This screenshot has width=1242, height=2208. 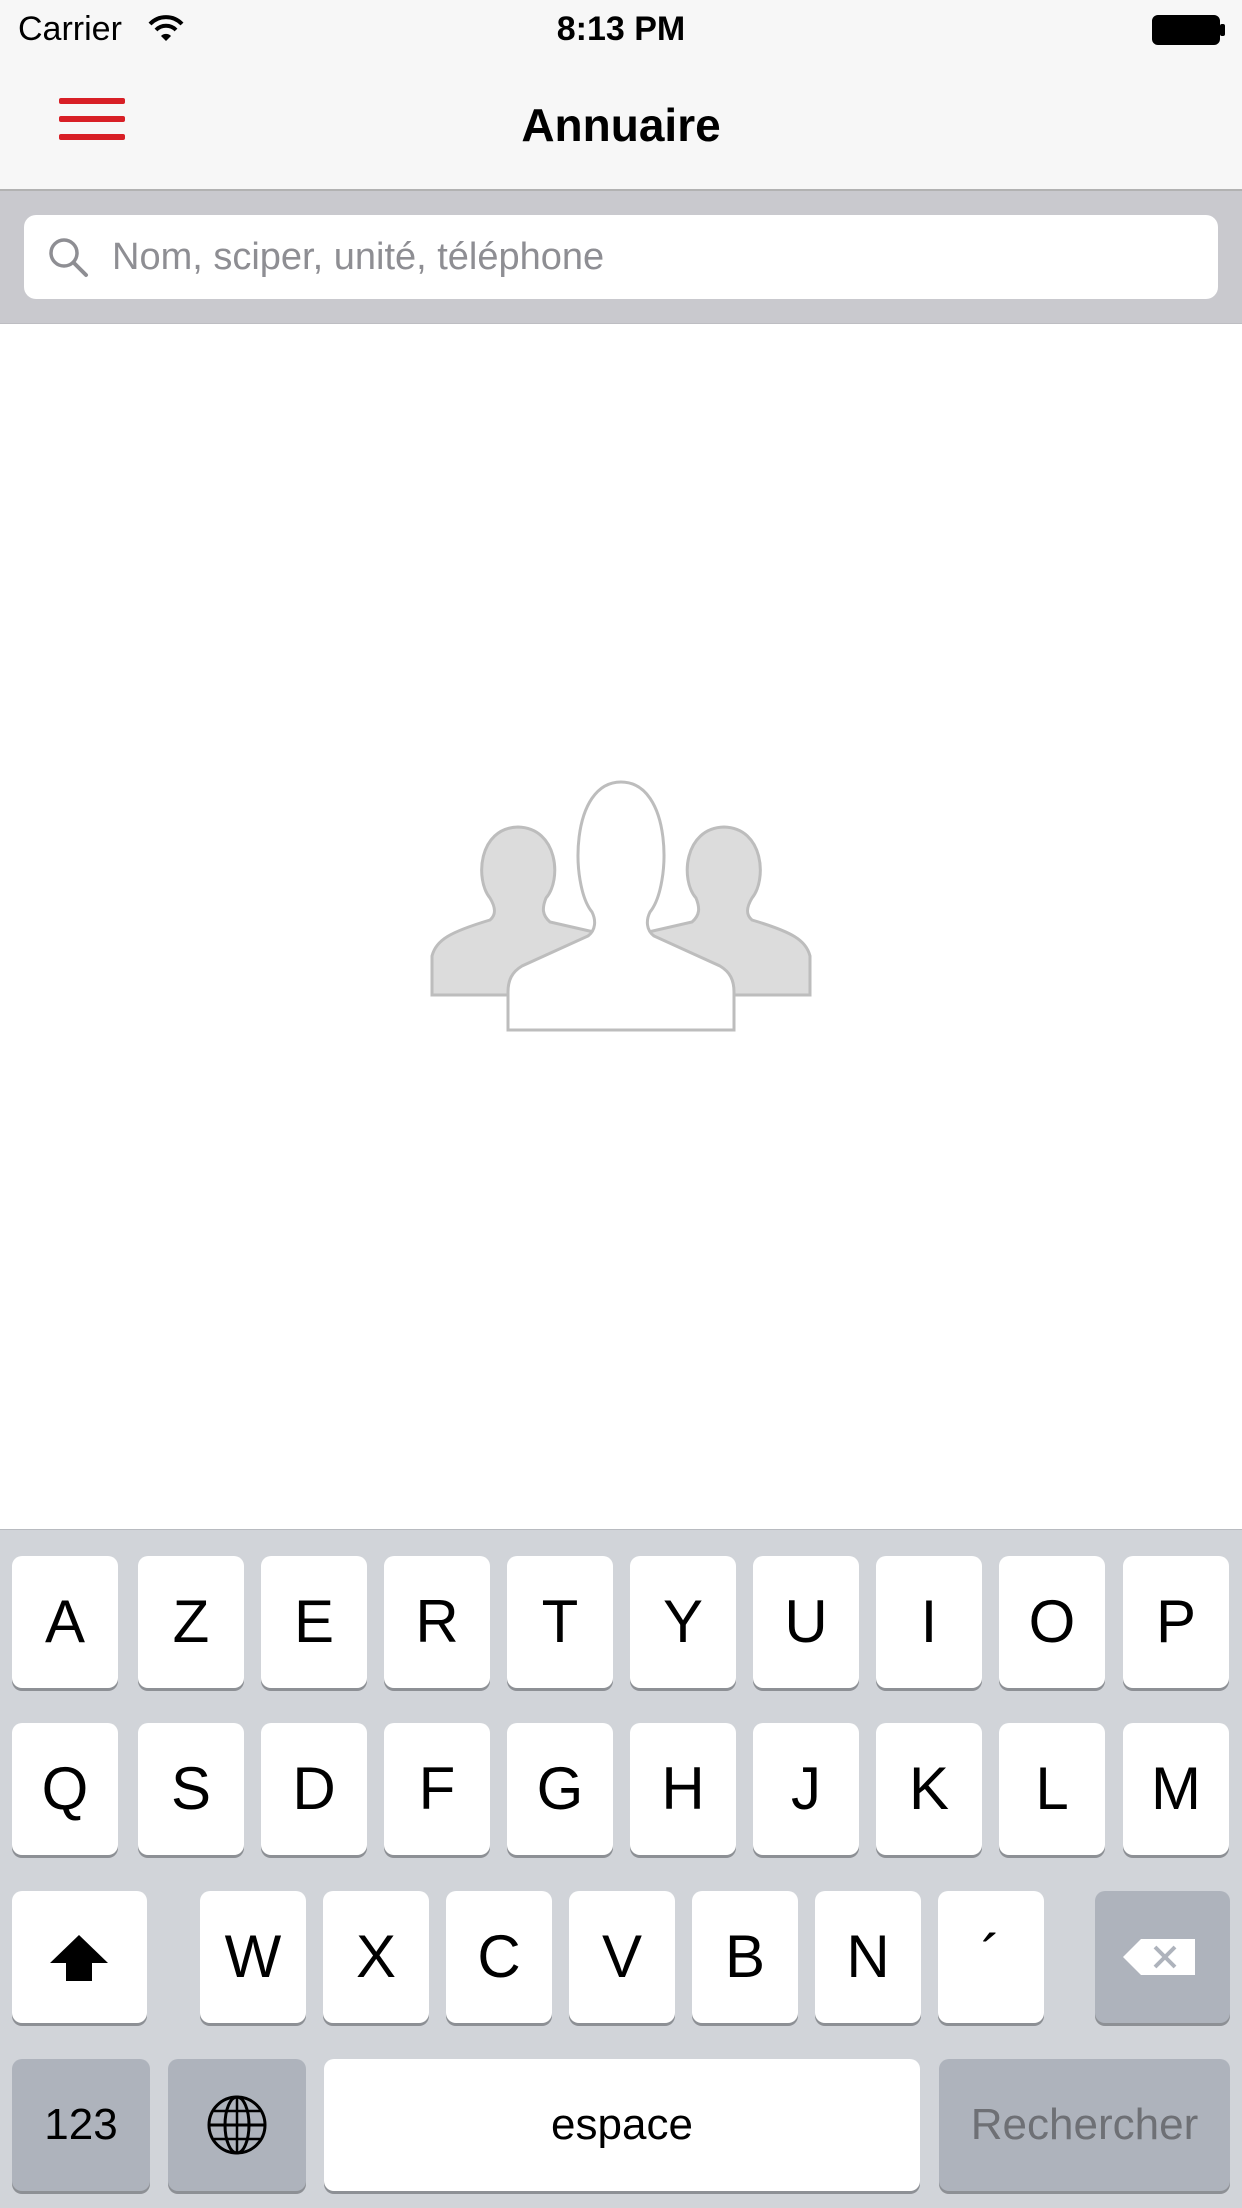 What do you see at coordinates (683, 1789) in the screenshot?
I see `key-h: H` at bounding box center [683, 1789].